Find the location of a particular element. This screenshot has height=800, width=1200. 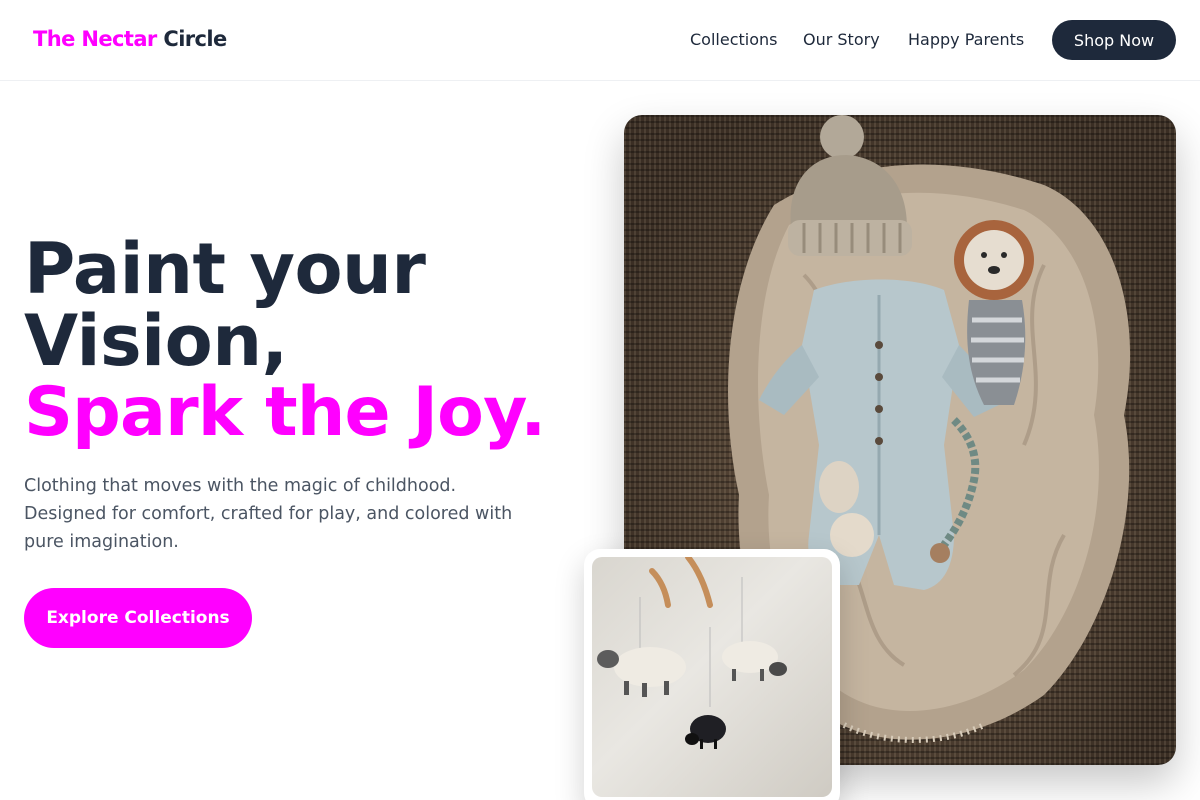

sheep-mobile-illustration is located at coordinates (692, 653).